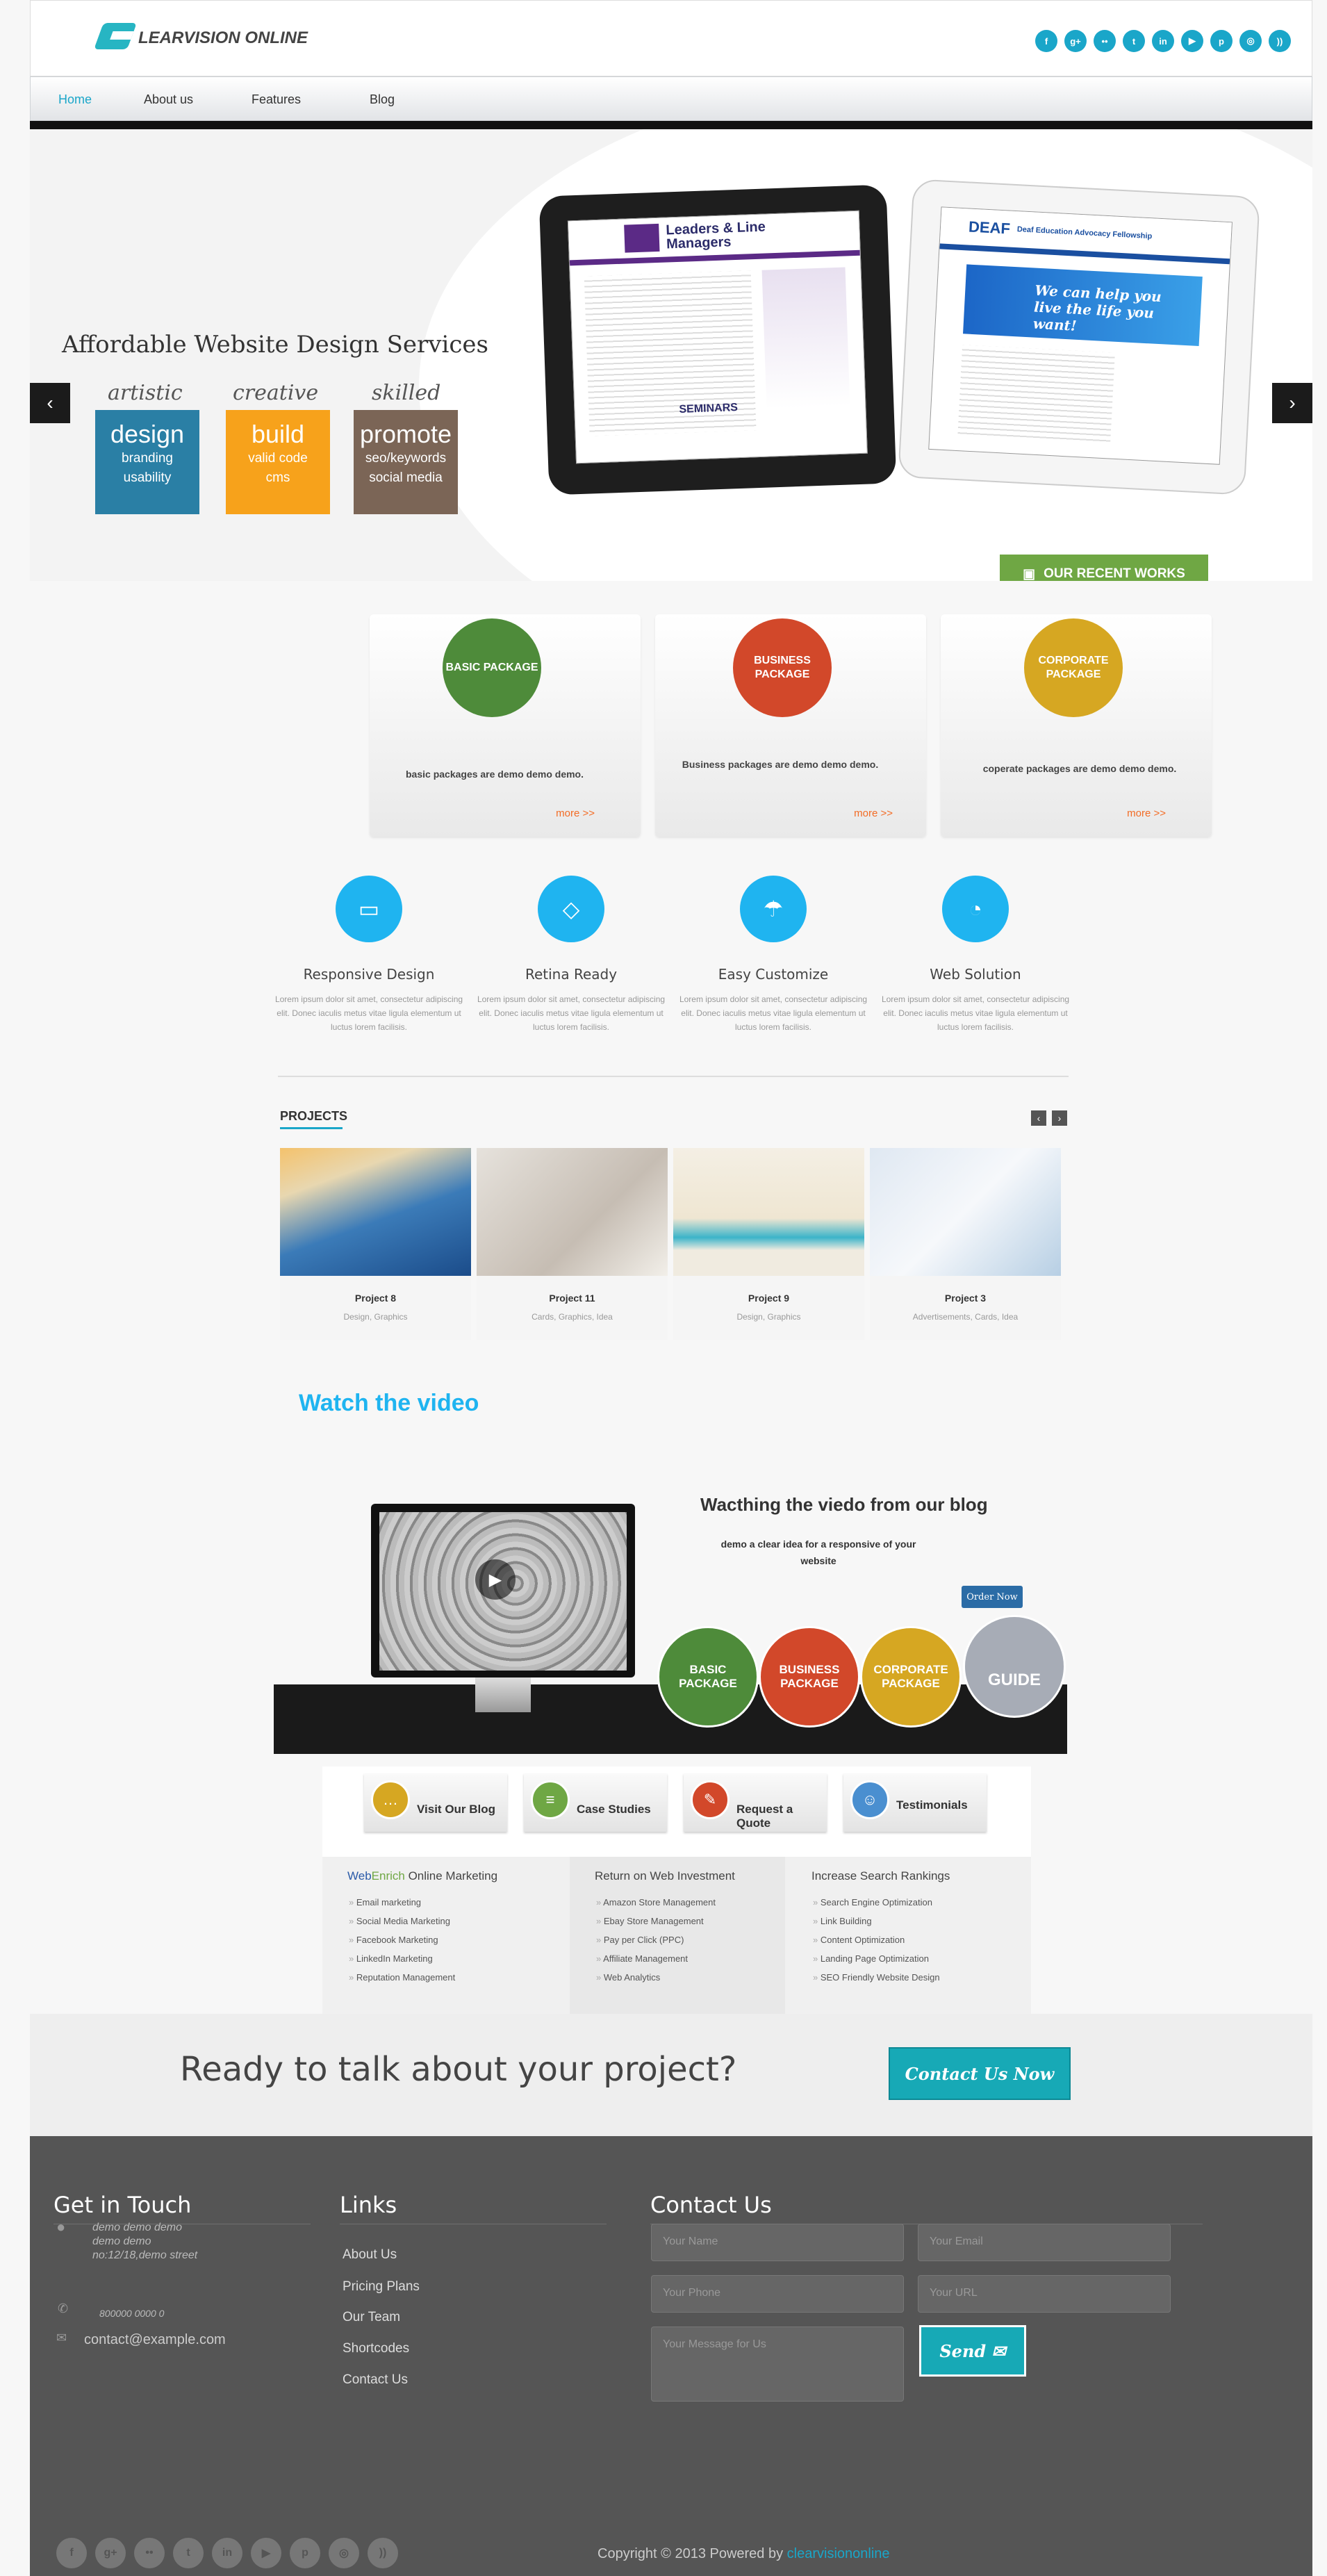 The height and width of the screenshot is (2576, 1327). I want to click on project-card: Project 3 Advertisements, Cards, Idea, so click(965, 1244).